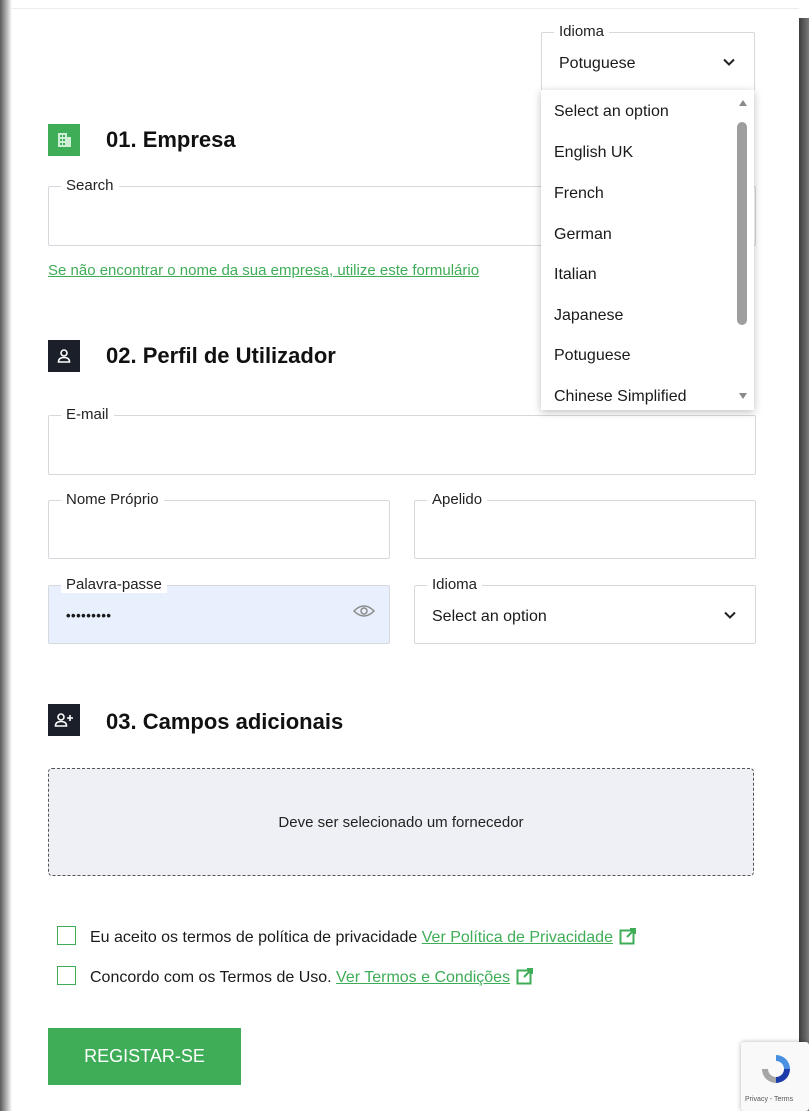 This screenshot has height=1111, width=809. Describe the element at coordinates (423, 977) in the screenshot. I see `terms-link: Ver Termos e Condições` at that location.